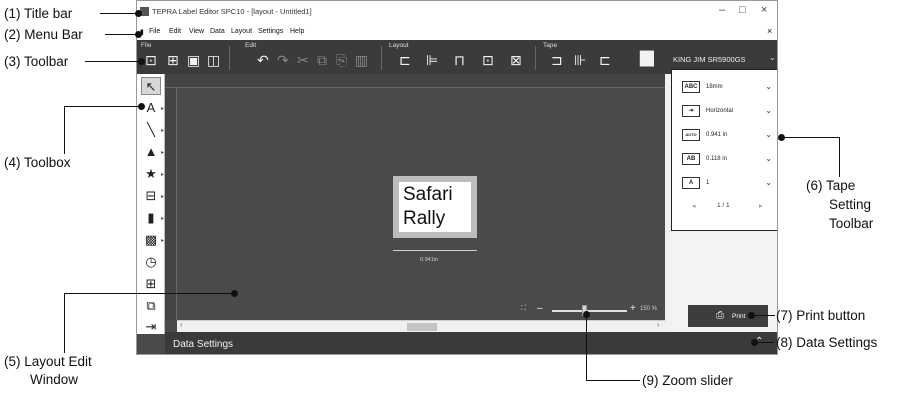 This screenshot has height=397, width=920. Describe the element at coordinates (459, 60) in the screenshot. I see `order-icon: ⊓` at that location.